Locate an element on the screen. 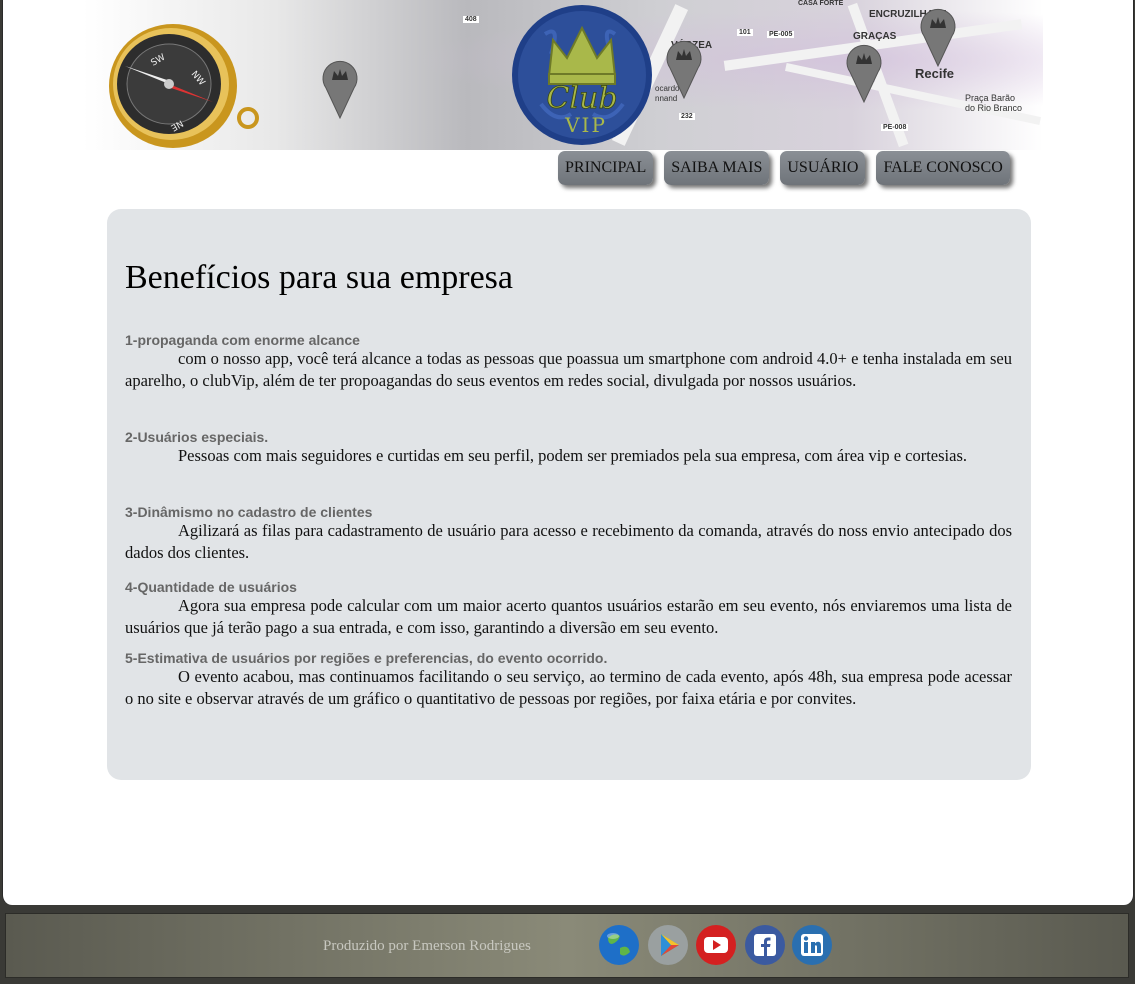 This screenshot has height=984, width=1135. map-label: CASA FORTE is located at coordinates (821, 3).